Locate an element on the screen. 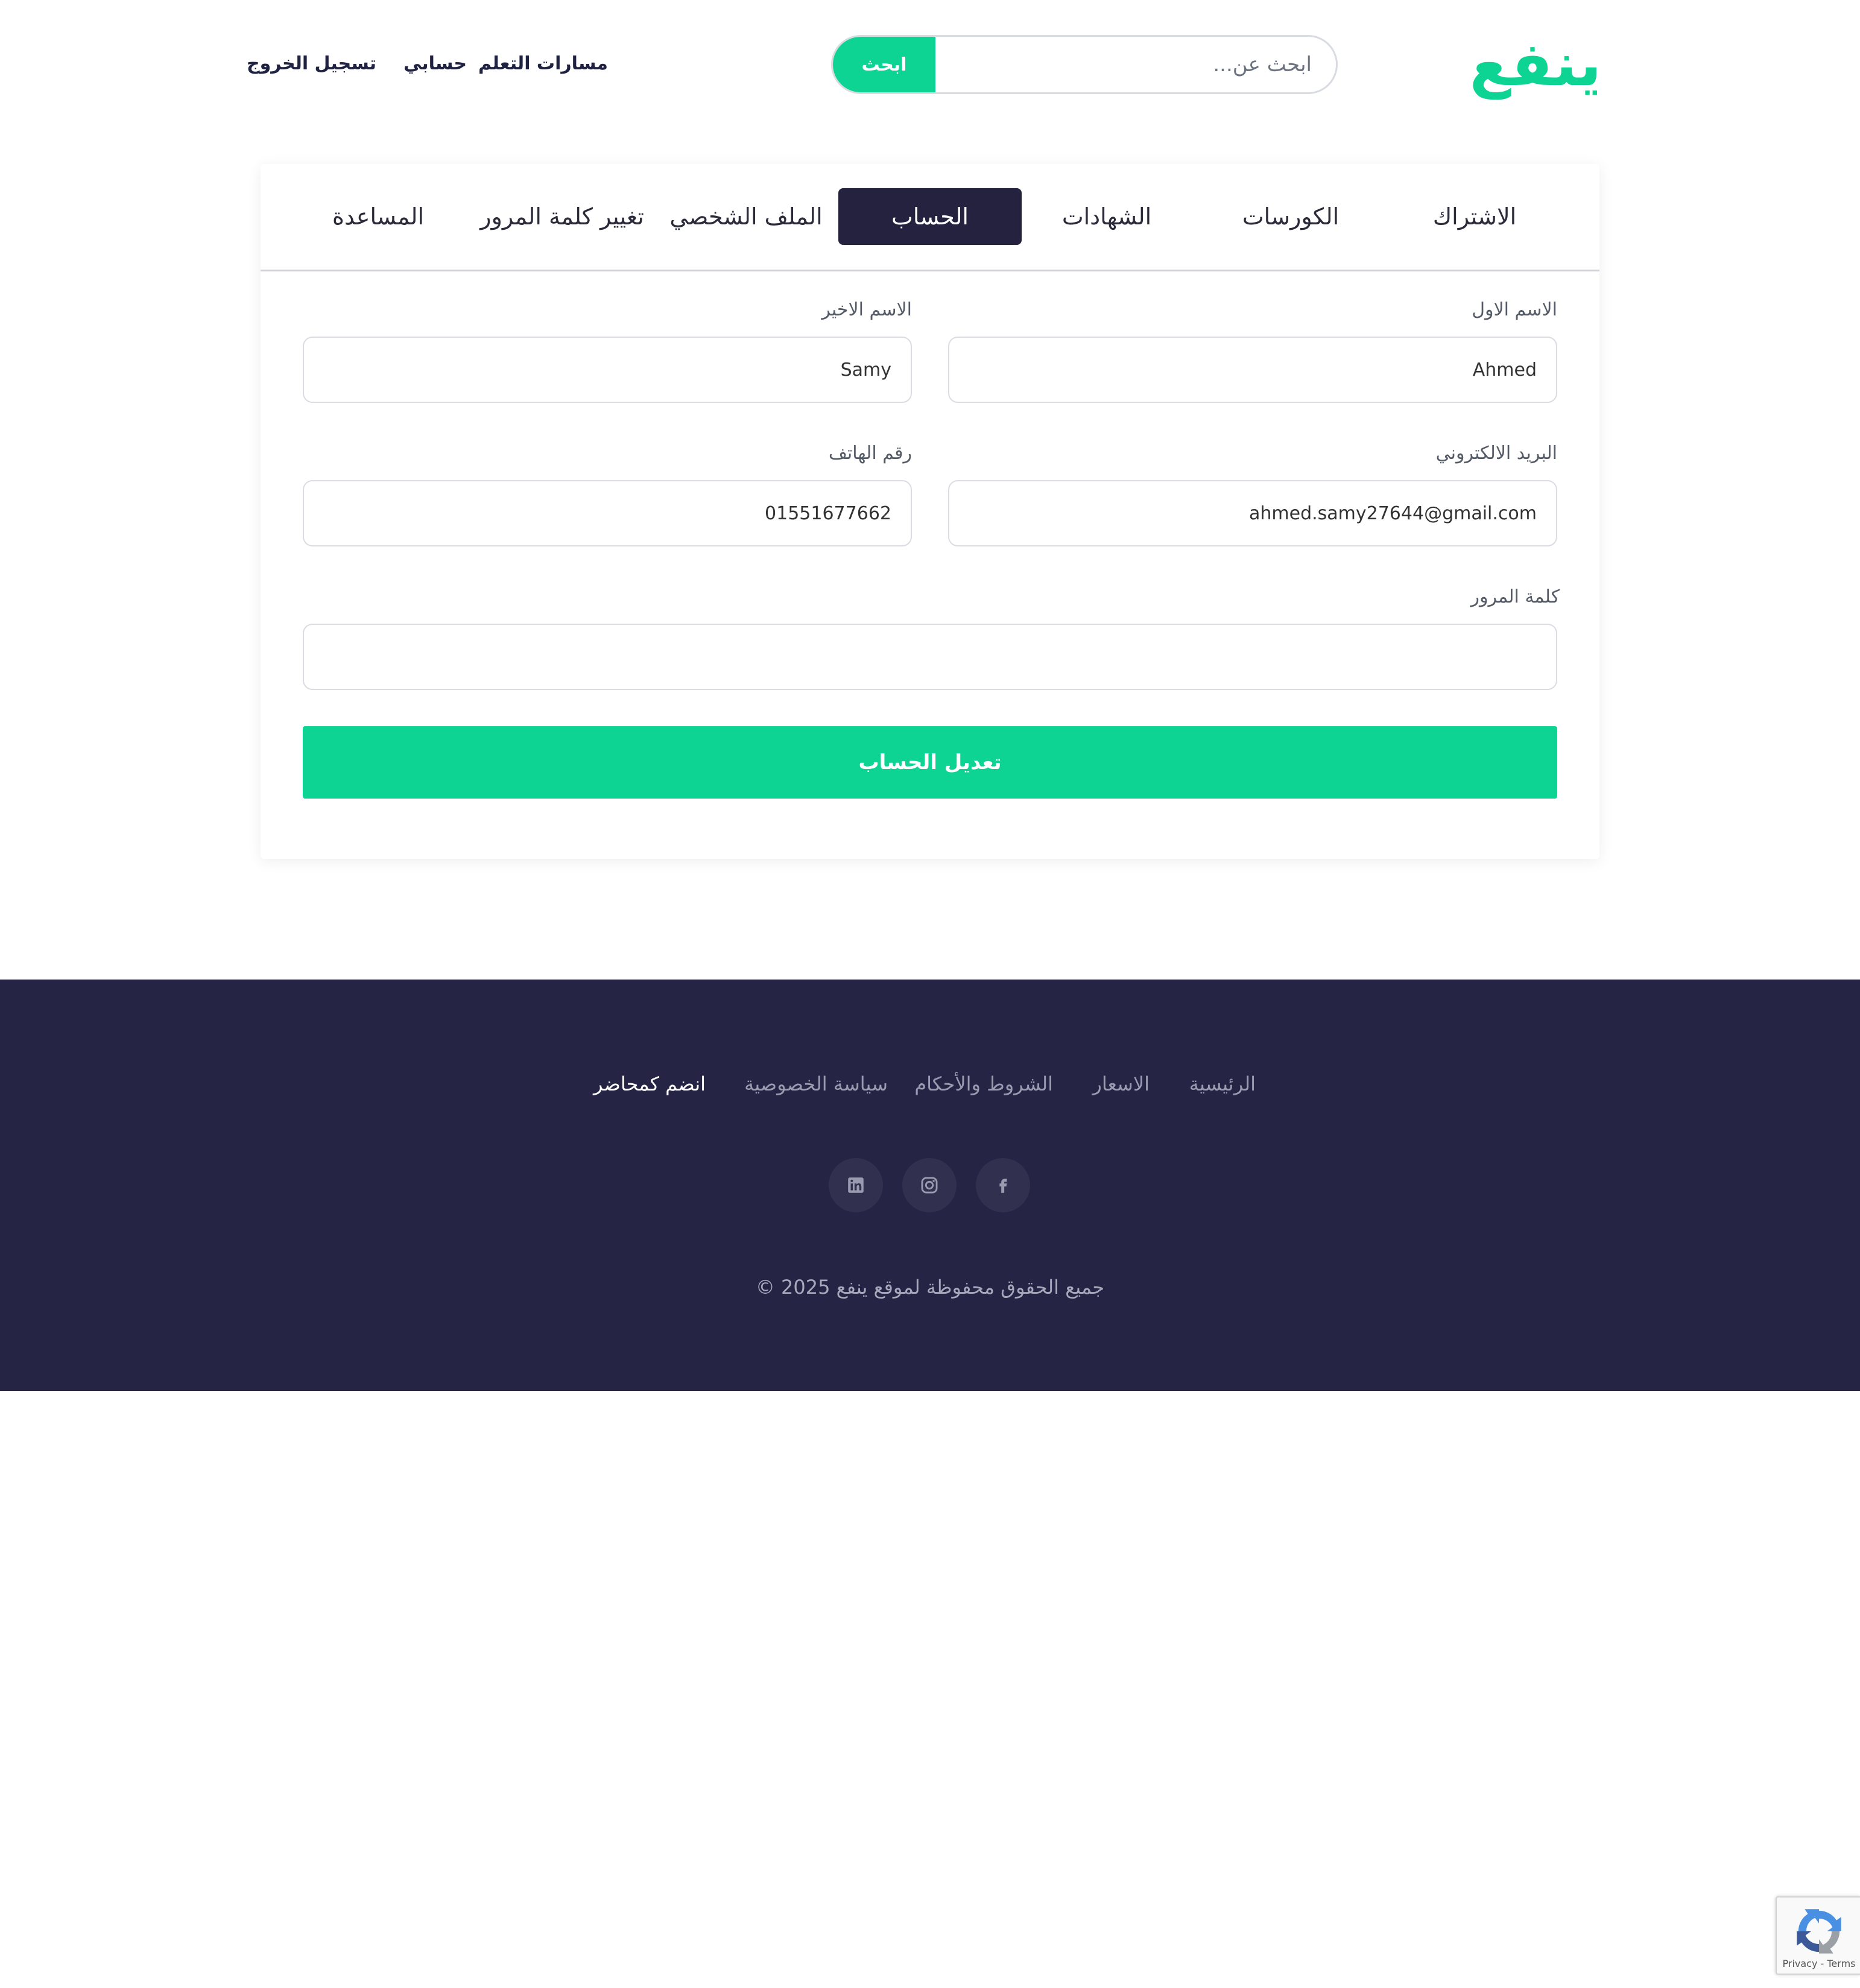 Image resolution: width=1860 pixels, height=1988 pixels. last-name-label: الاسم الاخير is located at coordinates (866, 309).